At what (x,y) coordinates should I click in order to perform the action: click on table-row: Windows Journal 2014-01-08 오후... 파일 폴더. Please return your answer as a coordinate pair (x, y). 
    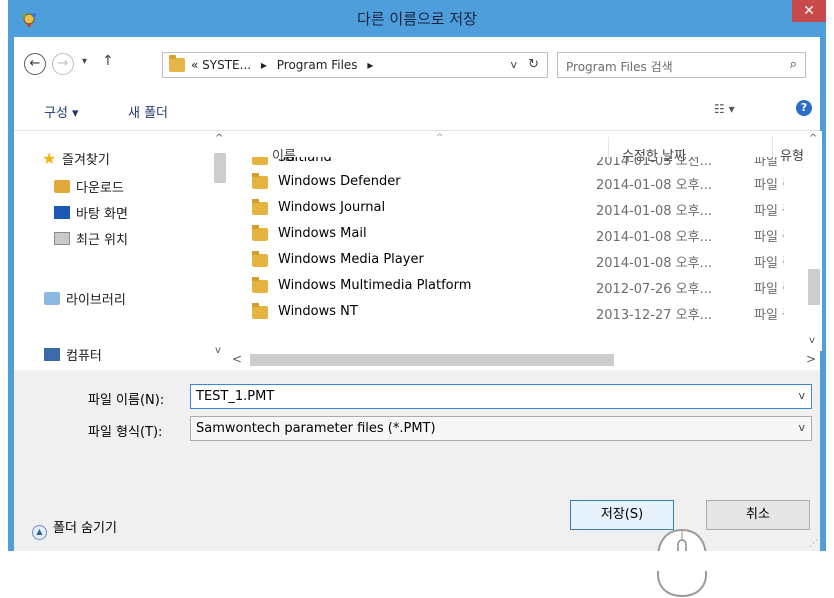
    Looking at the image, I should click on (532, 208).